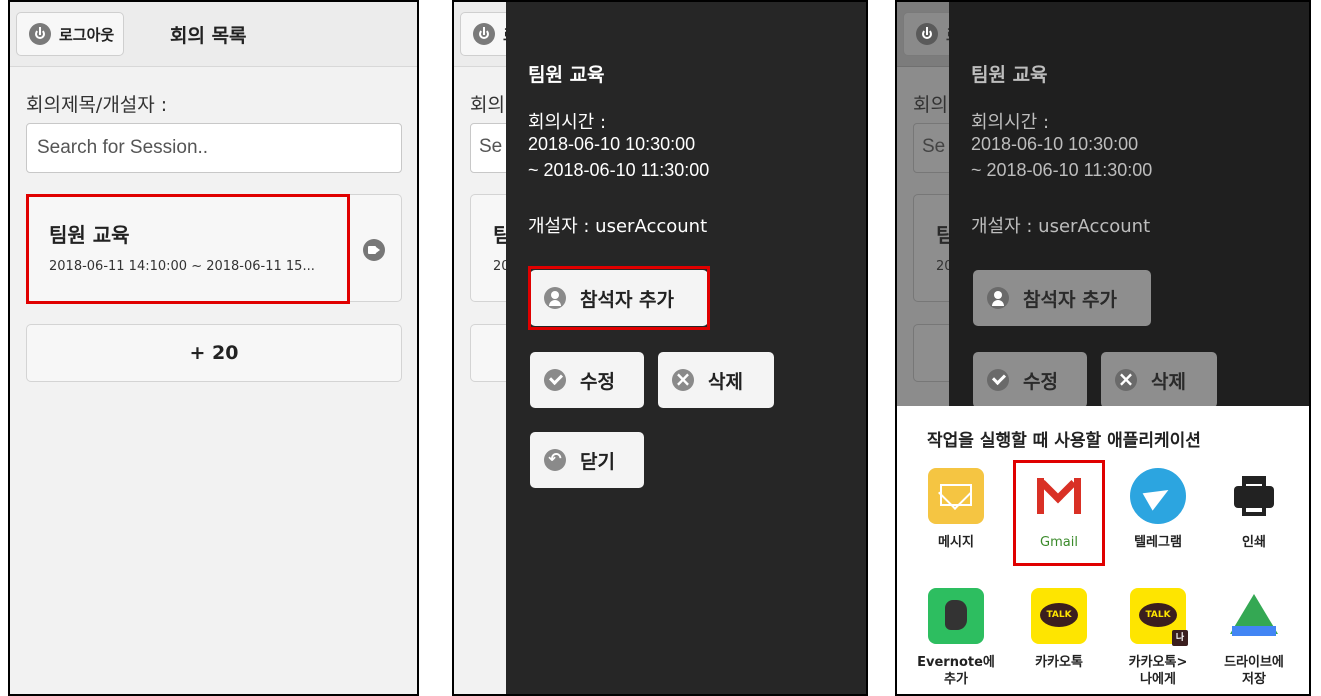  I want to click on edit-button-dimmed: 수정, so click(1030, 380).